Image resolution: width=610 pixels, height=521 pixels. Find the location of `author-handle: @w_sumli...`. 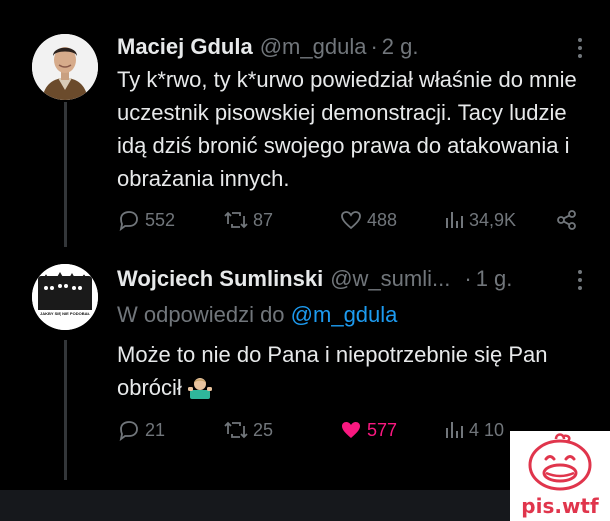

author-handle: @w_sumli... is located at coordinates (390, 279).